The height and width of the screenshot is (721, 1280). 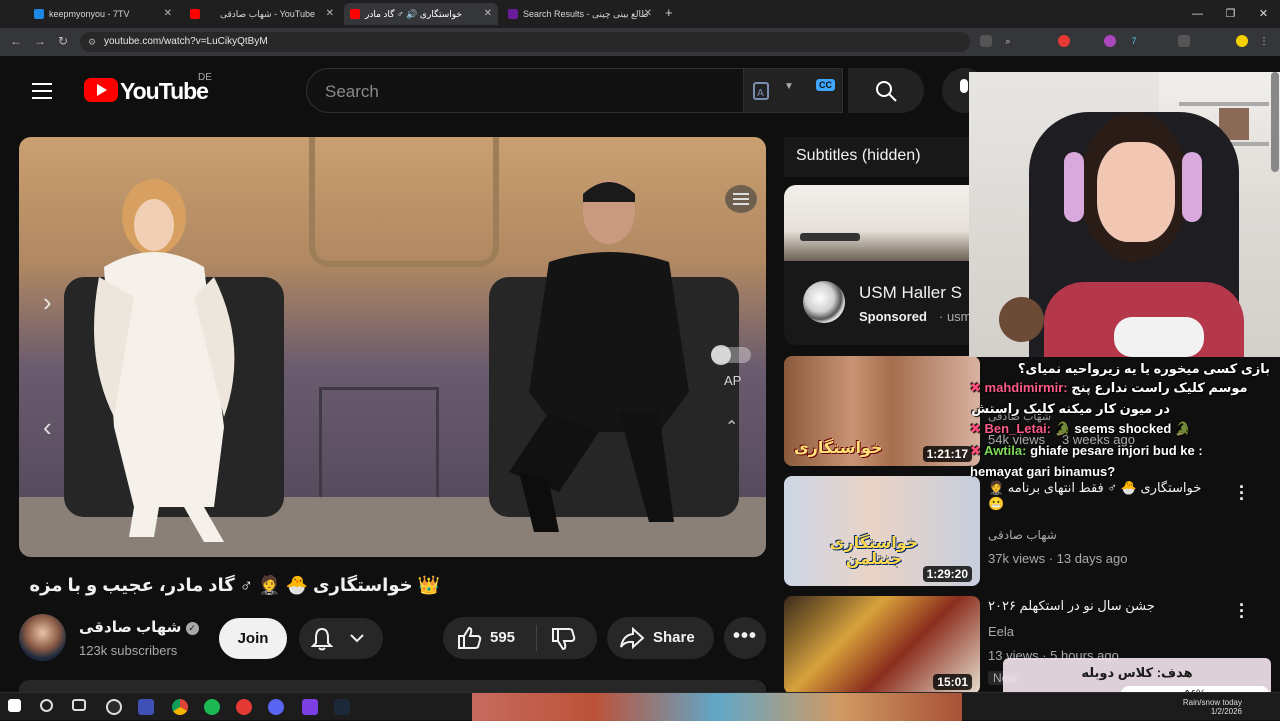 What do you see at coordinates (882, 411) in the screenshot?
I see `related-video-thumbnail: خواستگاری 1:21:17` at bounding box center [882, 411].